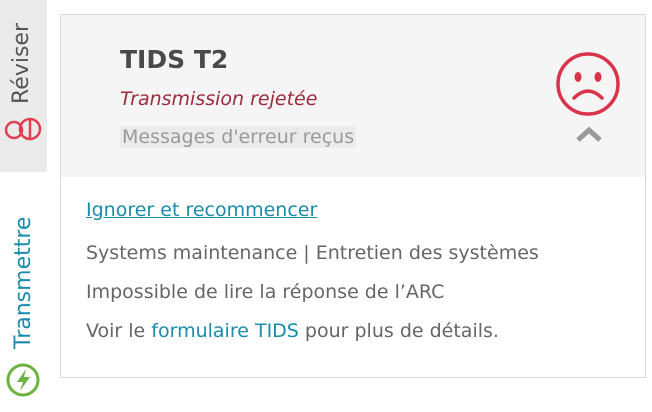 The width and height of the screenshot is (652, 412). Describe the element at coordinates (23, 380) in the screenshot. I see `lightning-icon` at that location.